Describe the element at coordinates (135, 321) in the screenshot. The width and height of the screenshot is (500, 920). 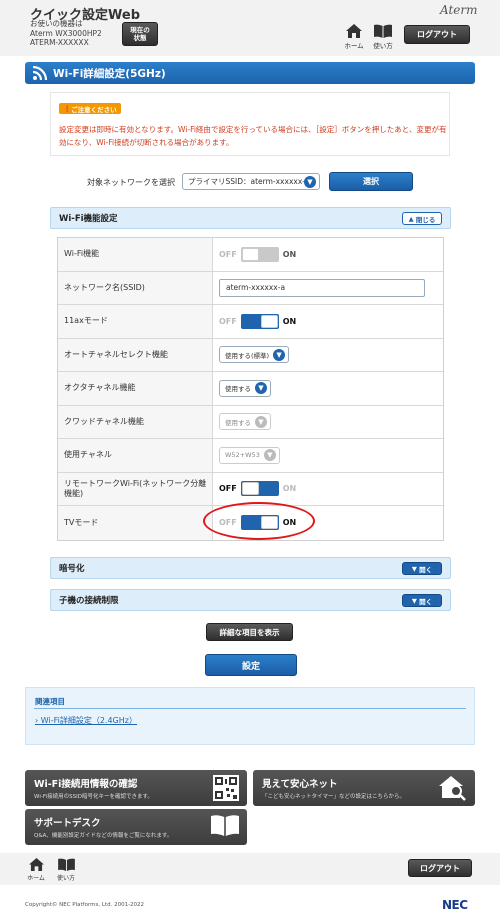
I see `row-label: 11axモード` at that location.